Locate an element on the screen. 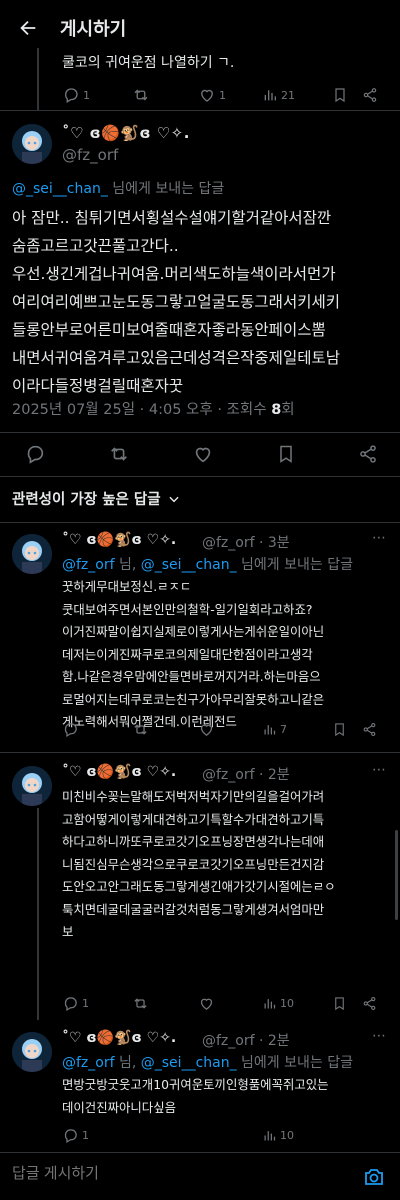 The height and width of the screenshot is (1200, 400). heart-icon is located at coordinates (203, 455).